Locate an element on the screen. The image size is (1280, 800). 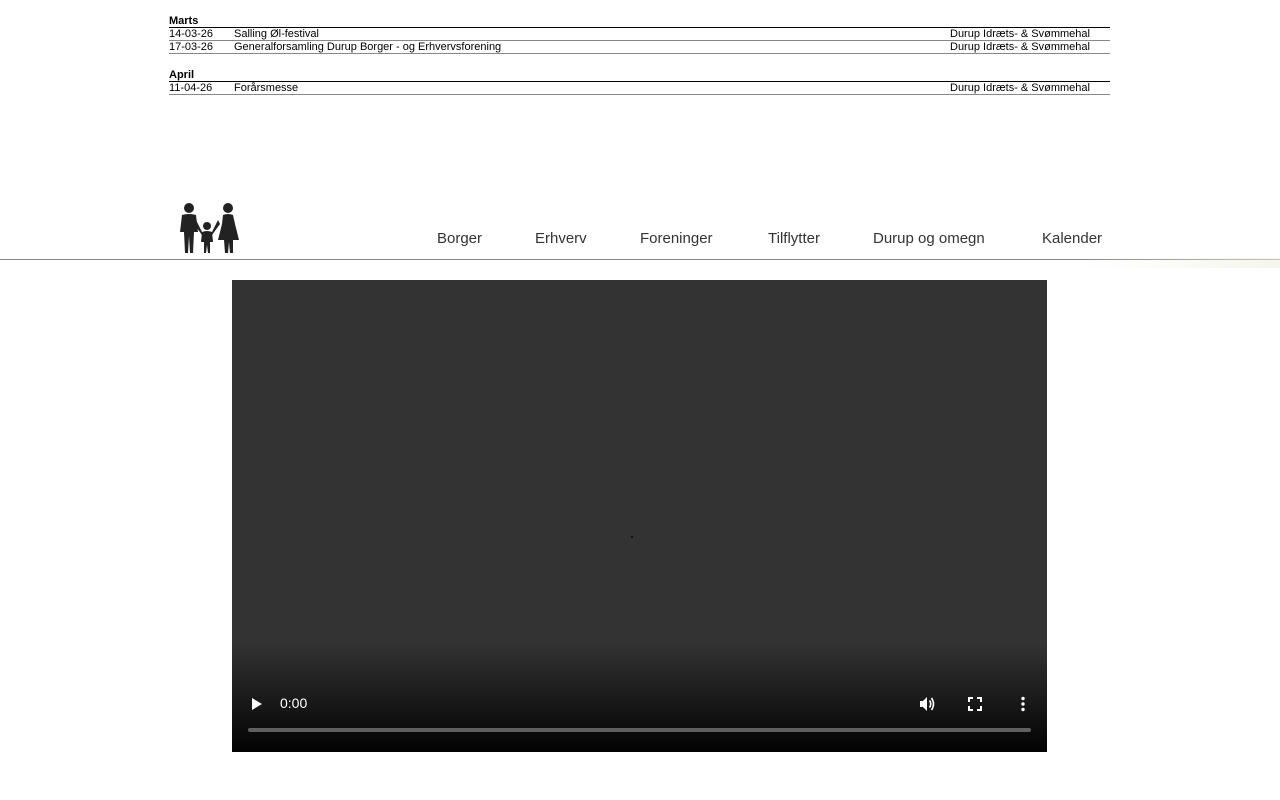
event-date: 14-03-26 is located at coordinates (191, 34).